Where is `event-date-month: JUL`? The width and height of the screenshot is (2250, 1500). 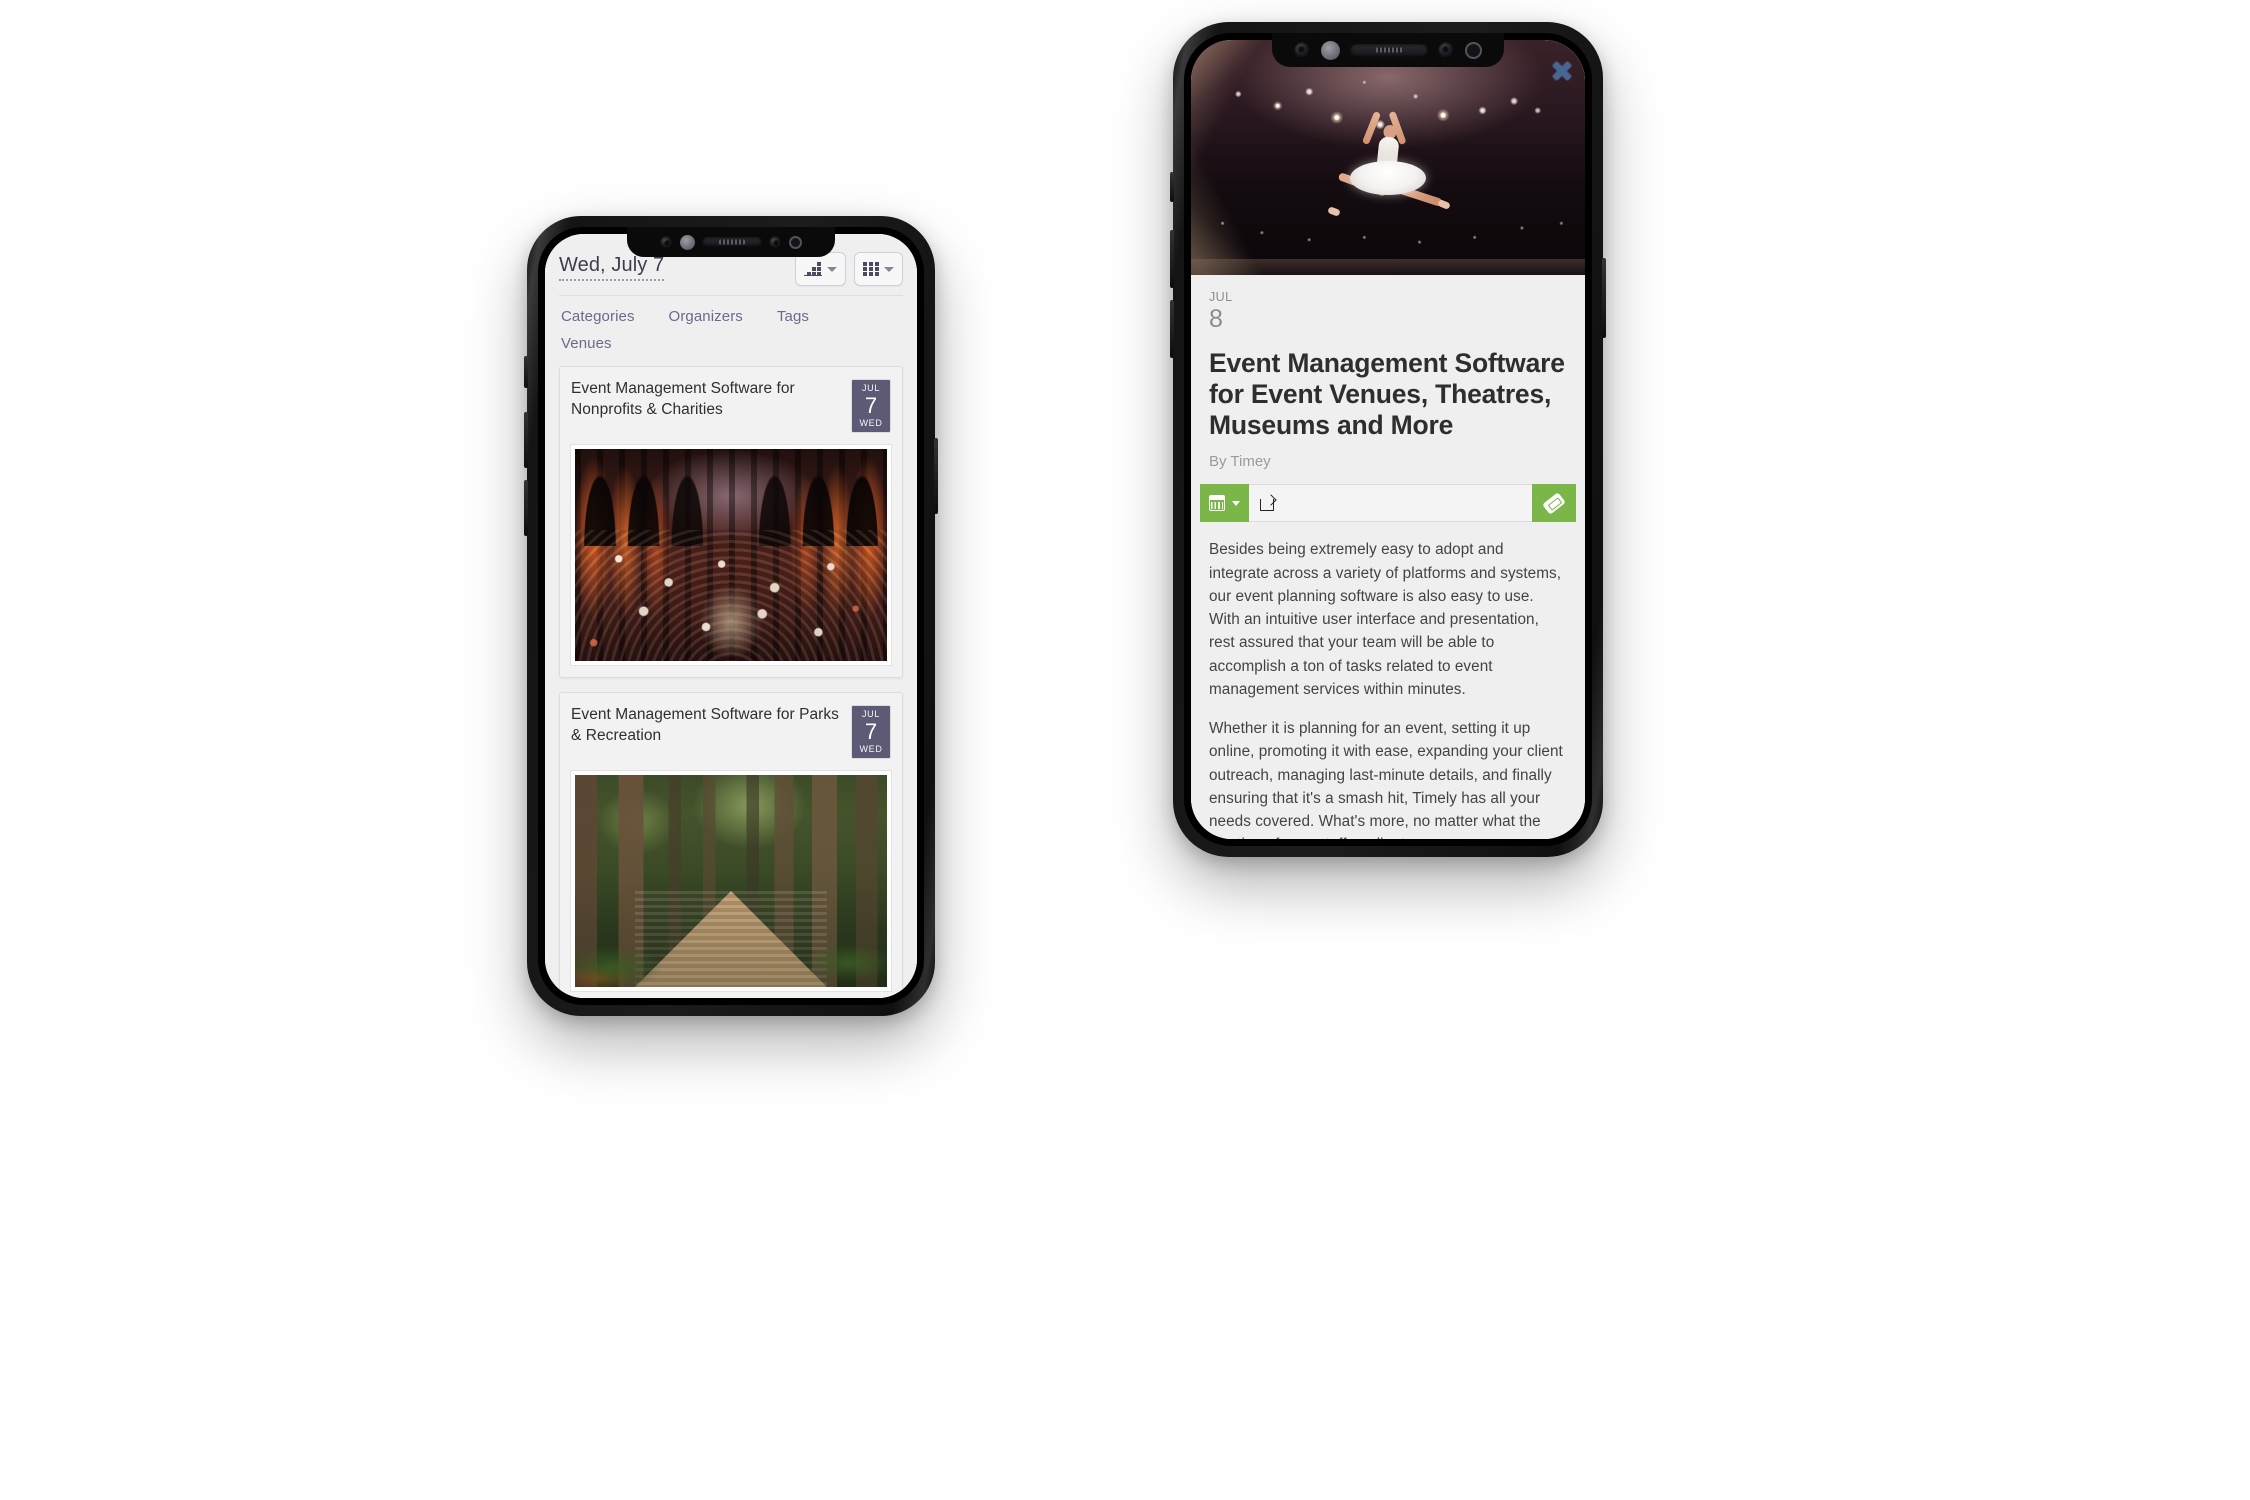 event-date-month: JUL is located at coordinates (1221, 297).